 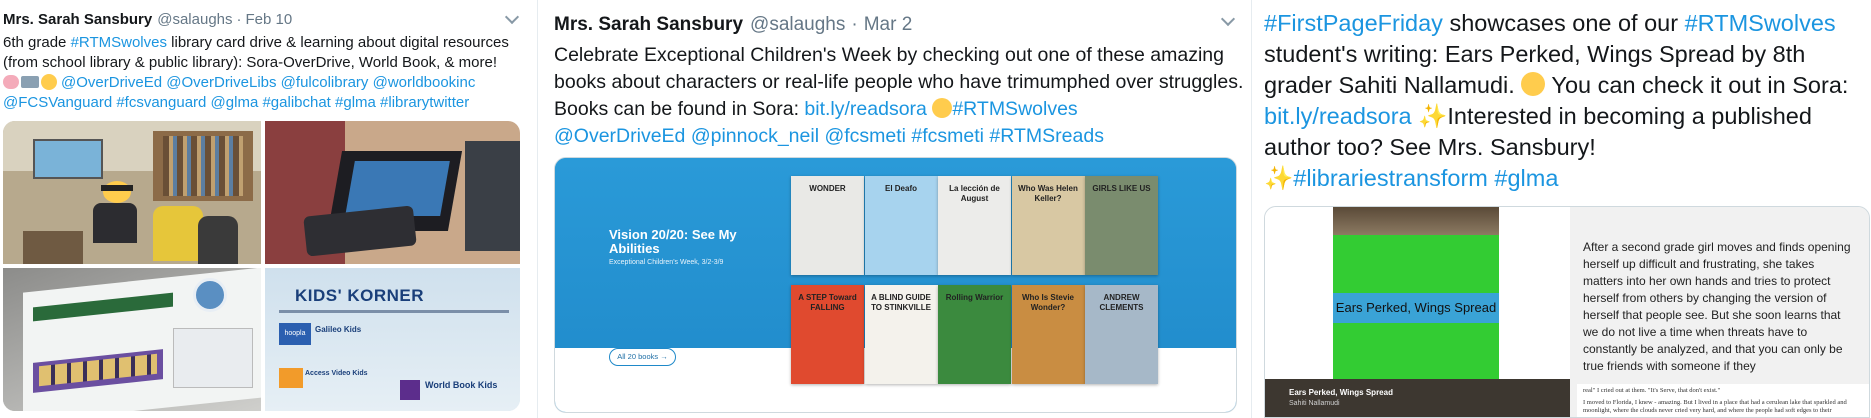 I want to click on book-cover-title: Rolling Warrior, so click(x=974, y=297).